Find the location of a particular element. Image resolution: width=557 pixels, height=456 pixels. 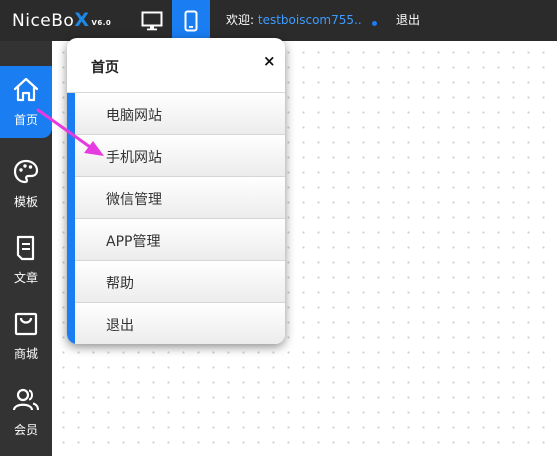

home-icon is located at coordinates (26, 89).